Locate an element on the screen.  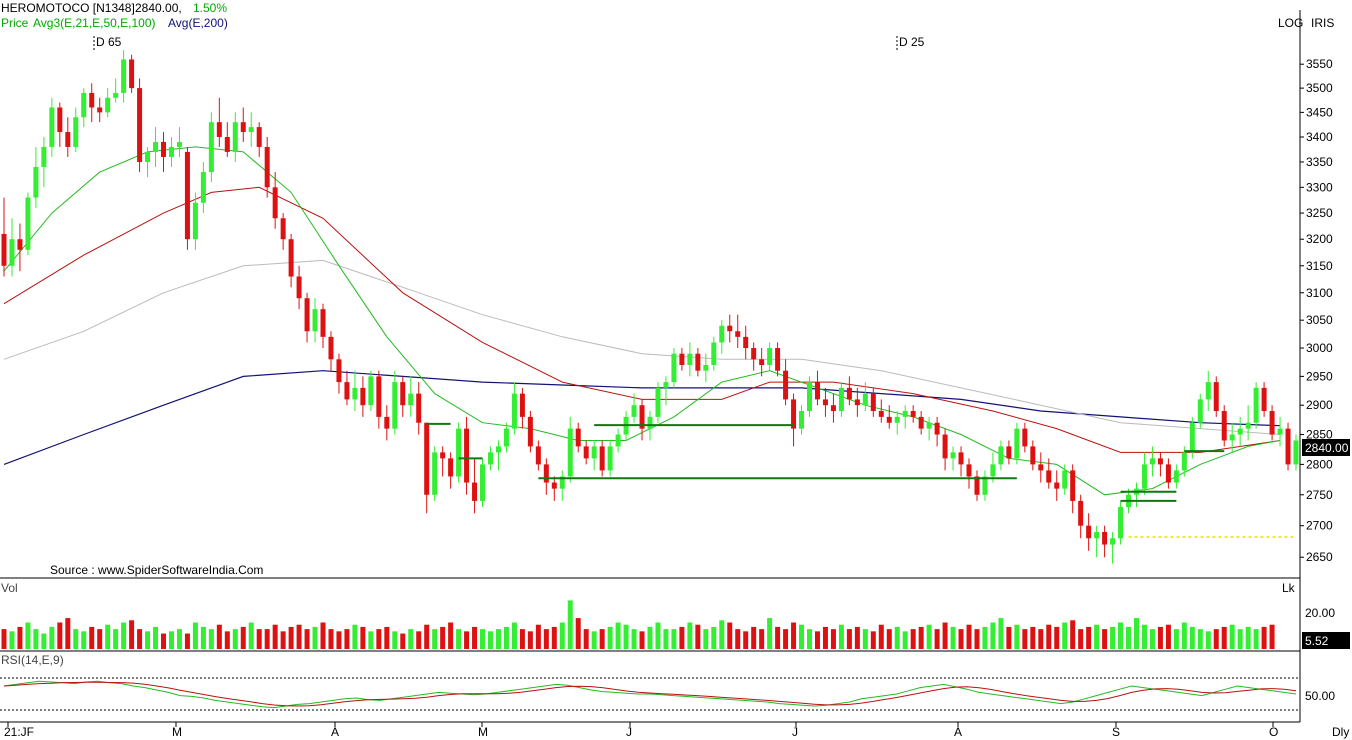
support-lines is located at coordinates (861, 480).